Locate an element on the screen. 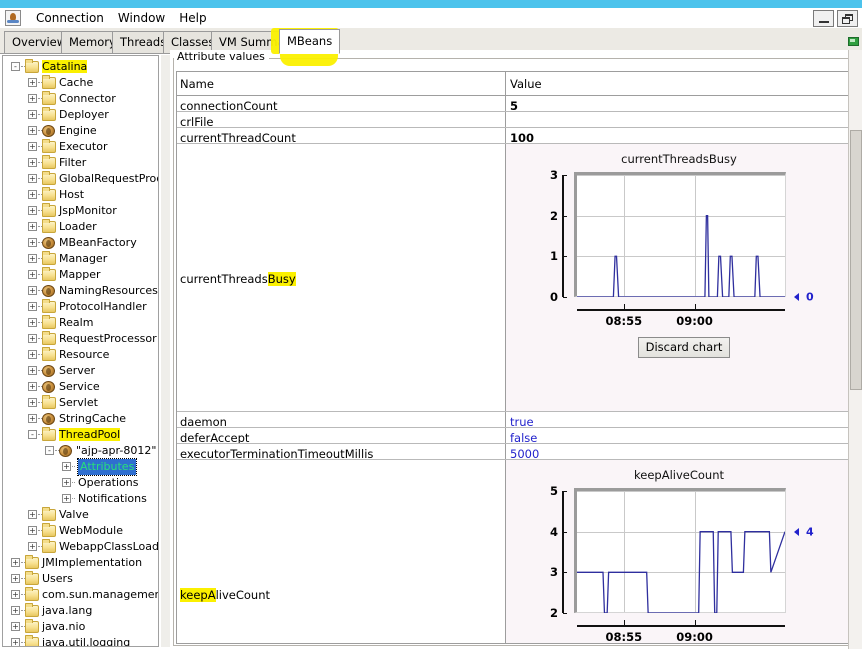  tree-node-protocolhandler: + ProtocolHandler is located at coordinates (80, 307).